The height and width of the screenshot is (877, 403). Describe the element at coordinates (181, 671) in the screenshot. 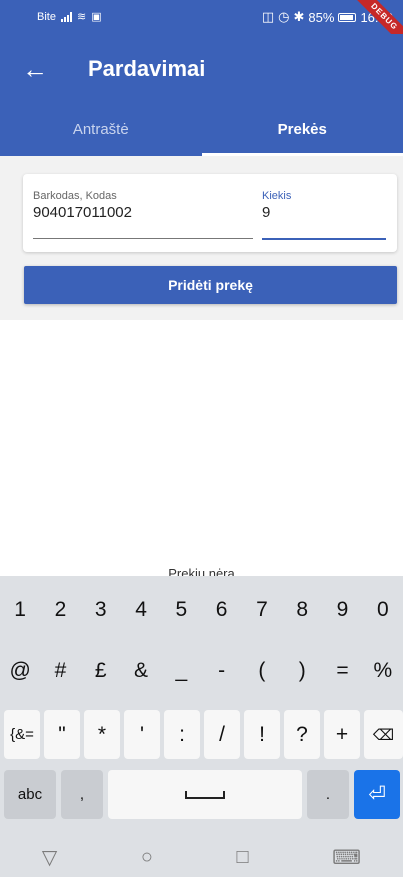

I see `key: _` at that location.